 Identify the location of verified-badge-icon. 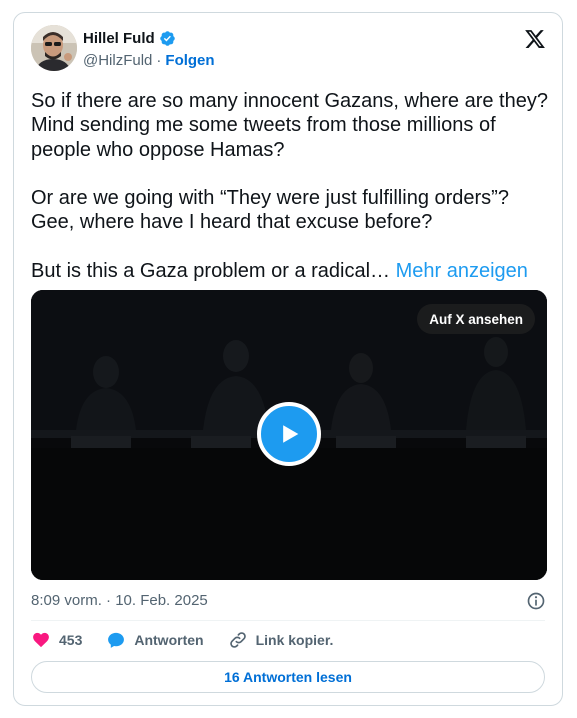
(167, 38).